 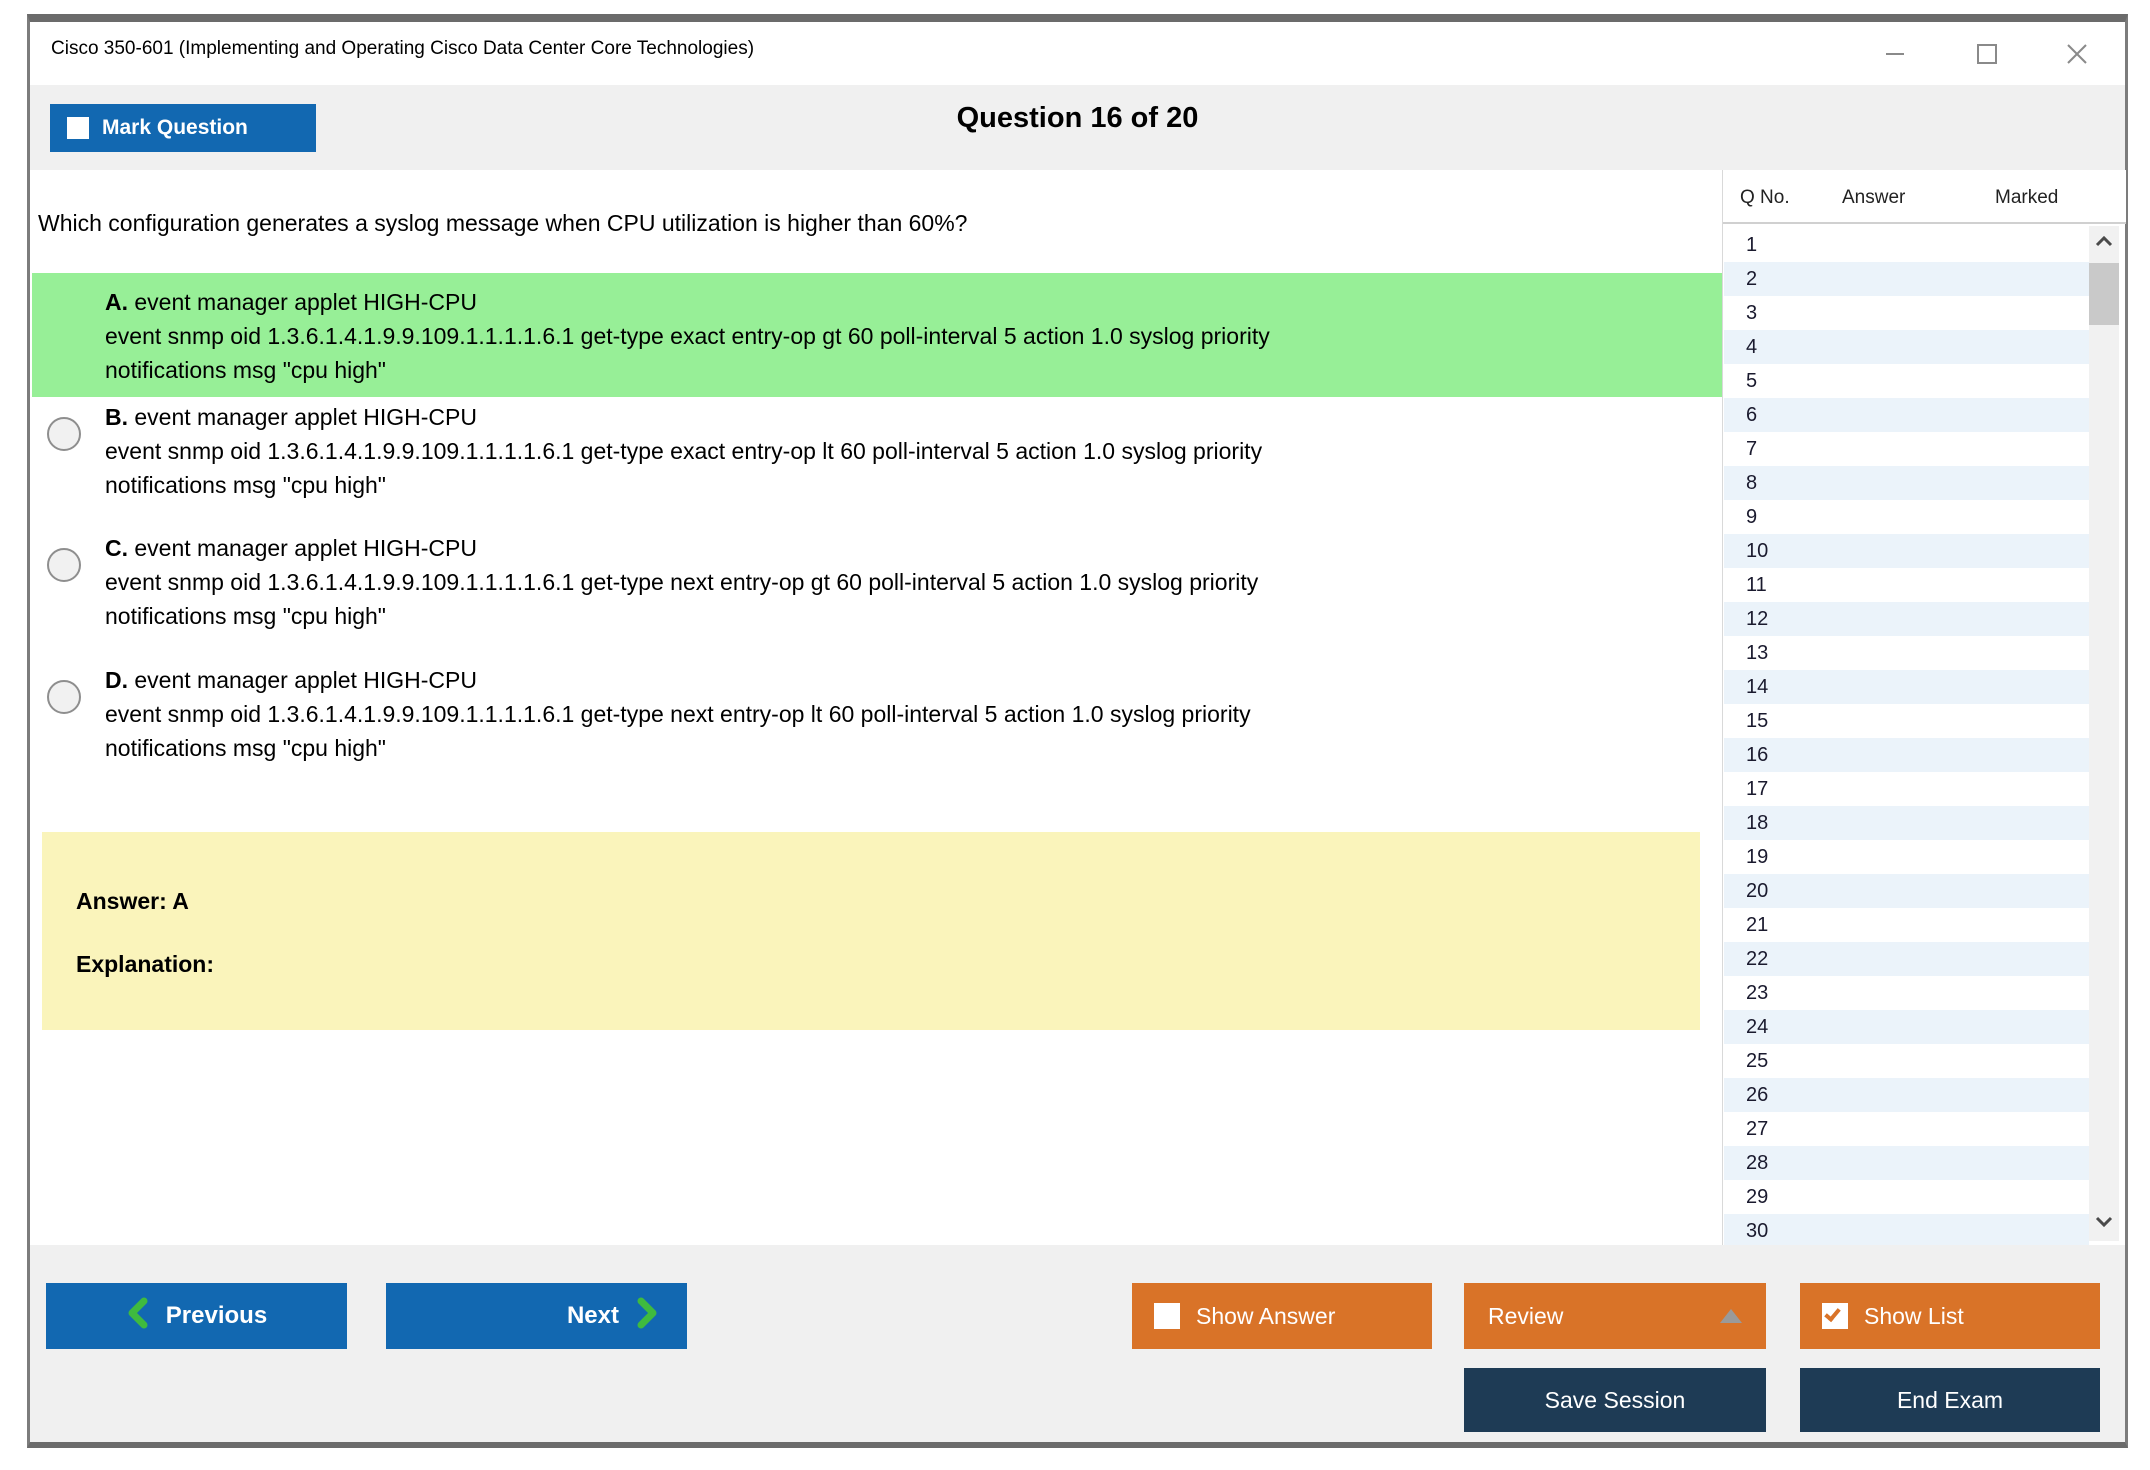 What do you see at coordinates (1077, 118) in the screenshot?
I see `question-counter: Question 16 of 20` at bounding box center [1077, 118].